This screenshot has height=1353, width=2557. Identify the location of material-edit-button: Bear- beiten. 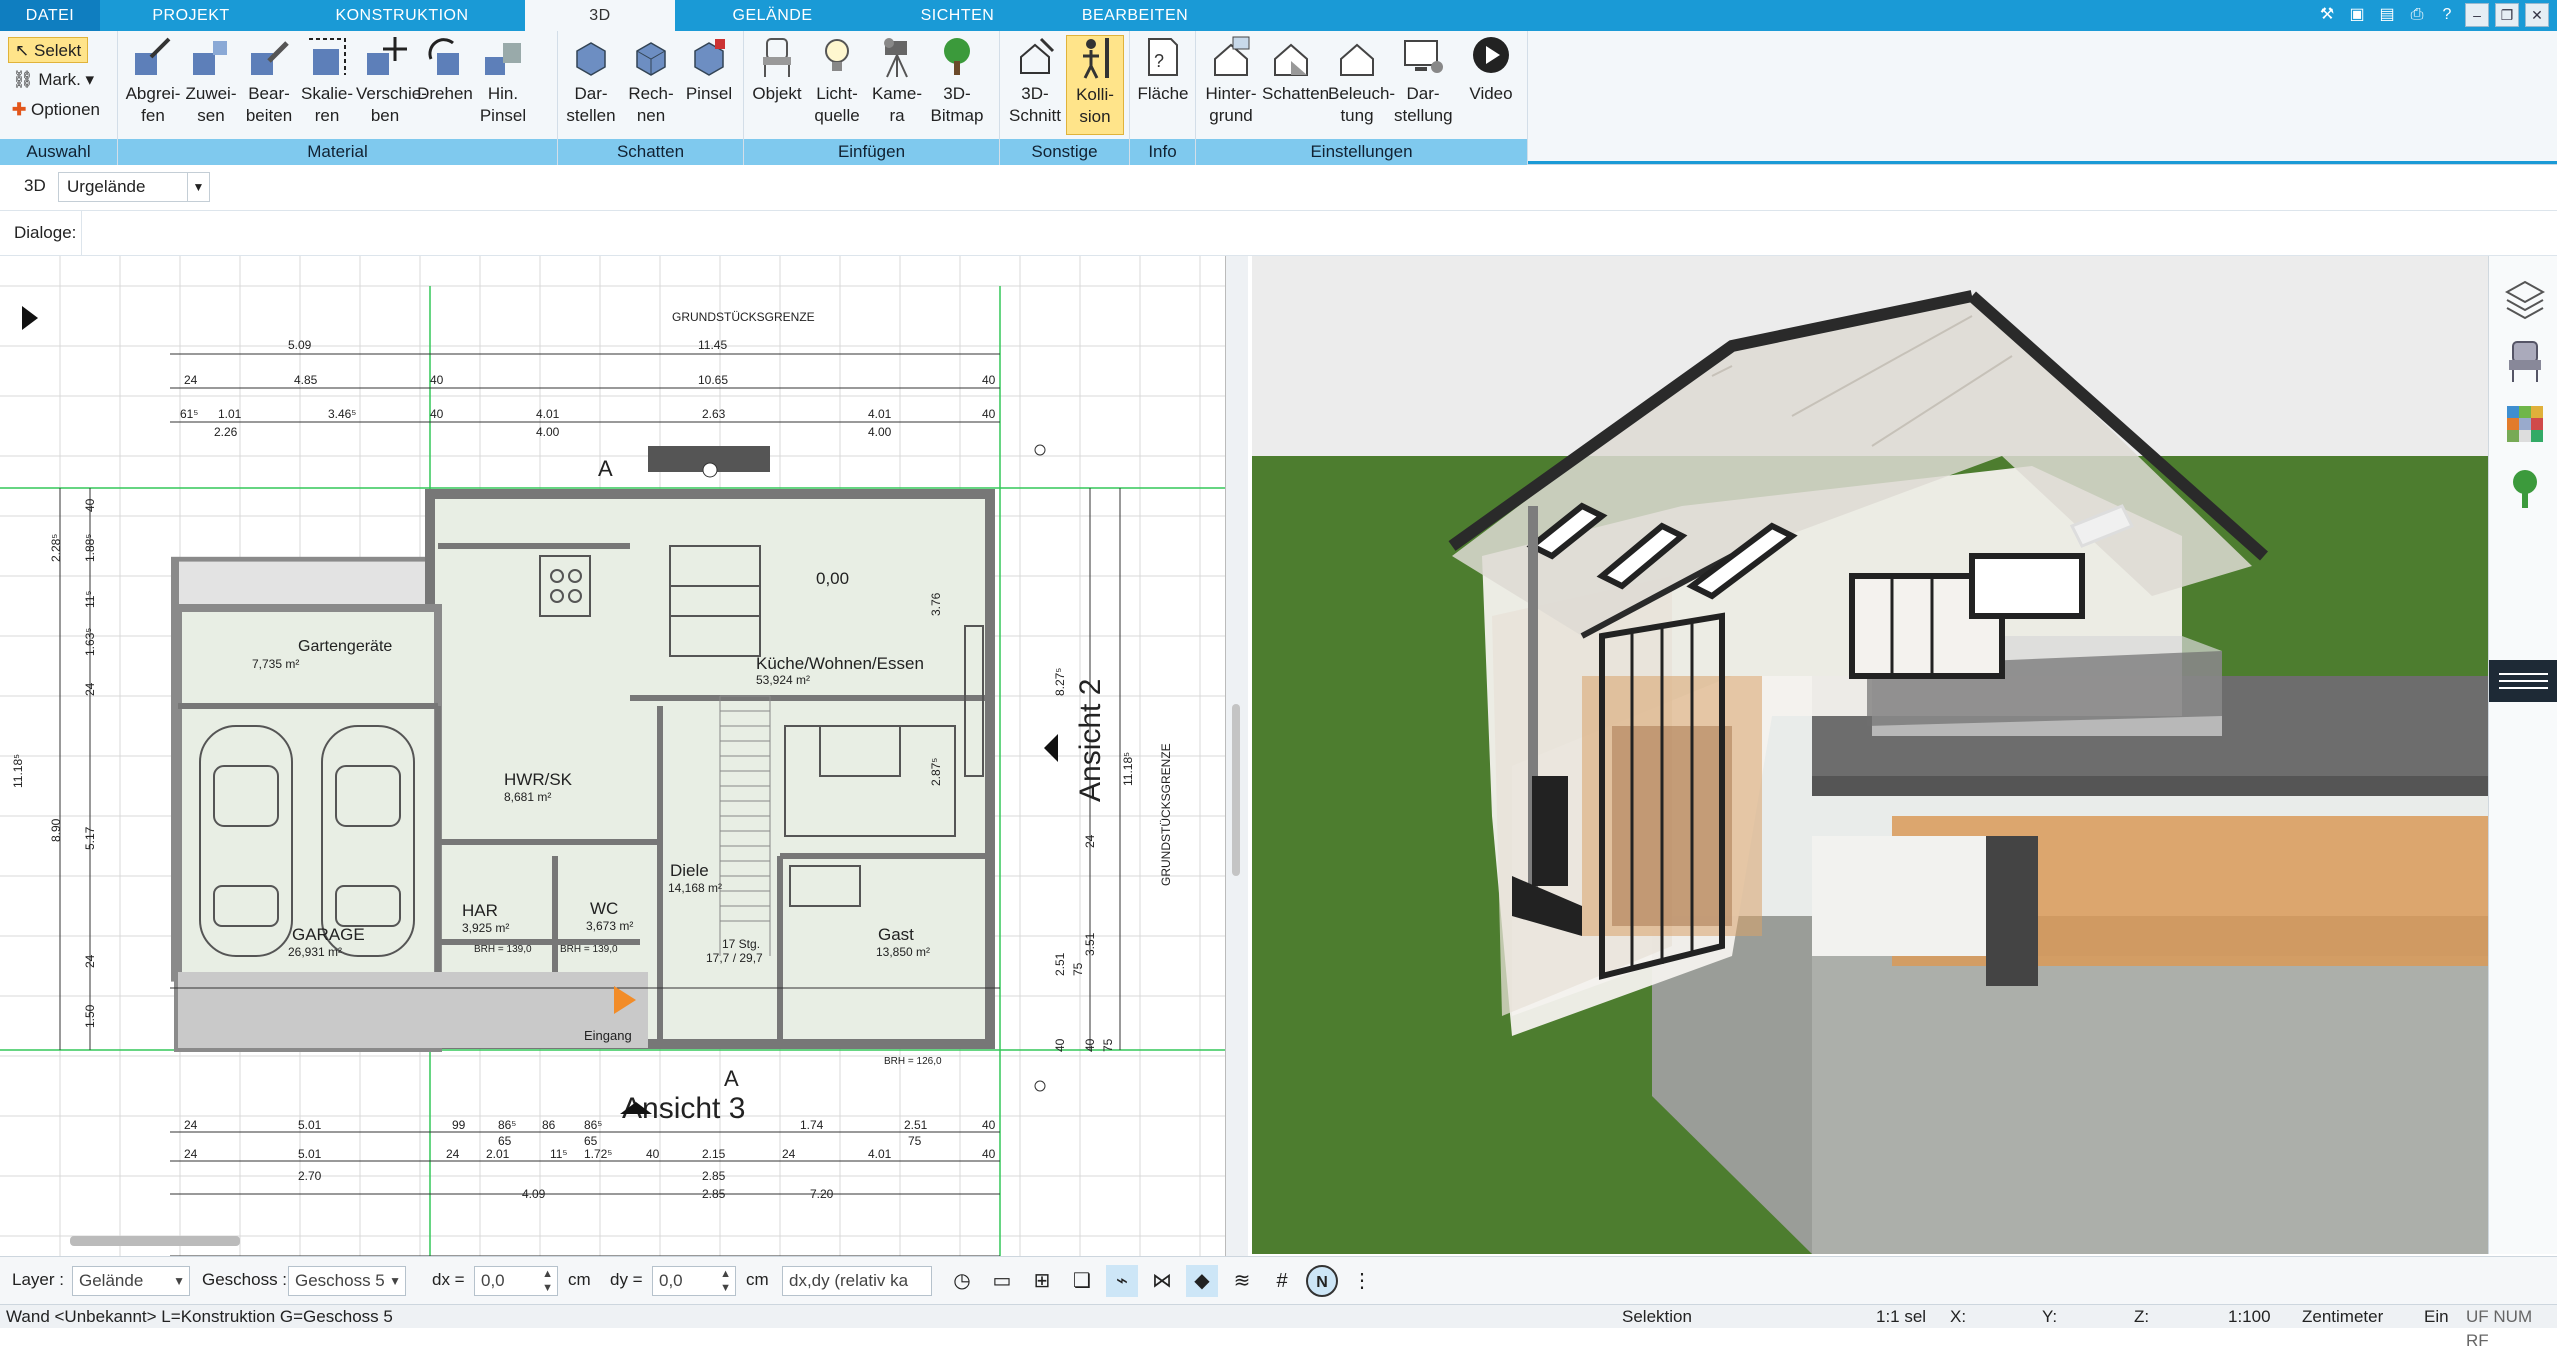
(269, 81).